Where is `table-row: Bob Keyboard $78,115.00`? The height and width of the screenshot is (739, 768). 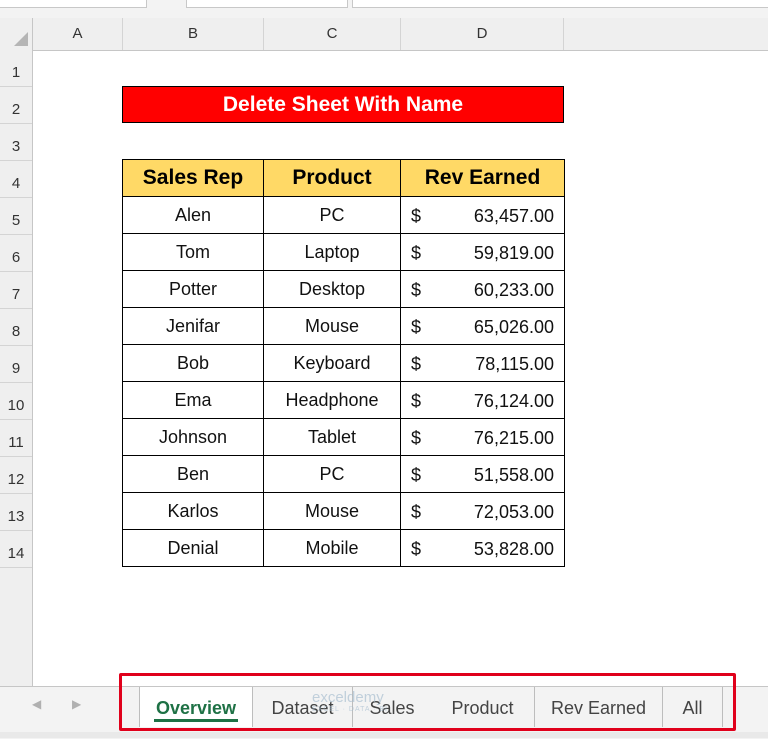
table-row: Bob Keyboard $78,115.00 is located at coordinates (343, 363).